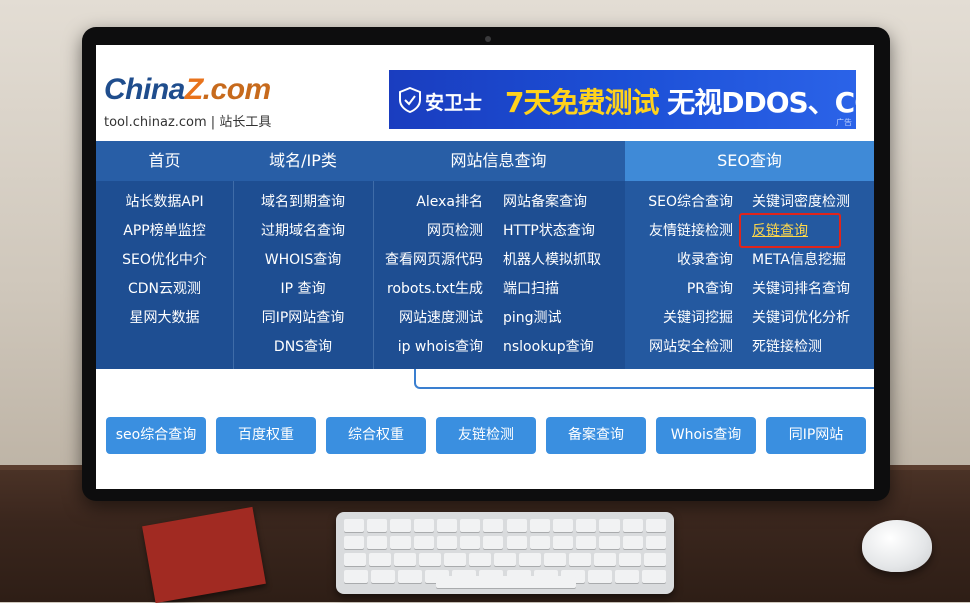 The height and width of the screenshot is (603, 970). I want to click on site-logo: ChinaZ.com tool.chinaz.com | 站长工具, so click(199, 103).